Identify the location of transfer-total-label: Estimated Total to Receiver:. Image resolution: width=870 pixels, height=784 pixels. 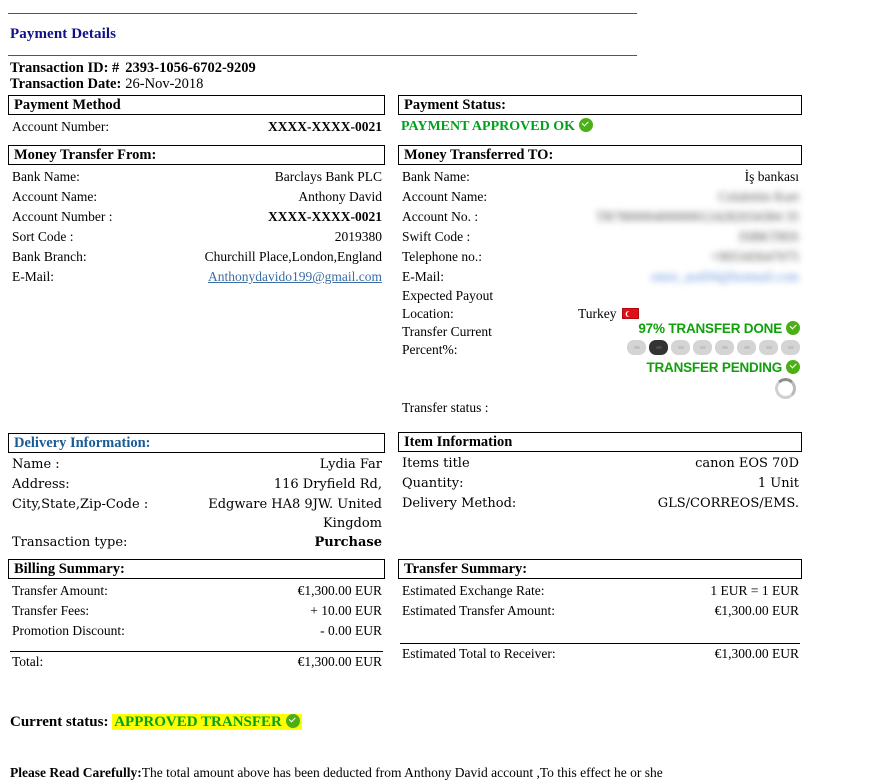
(479, 653).